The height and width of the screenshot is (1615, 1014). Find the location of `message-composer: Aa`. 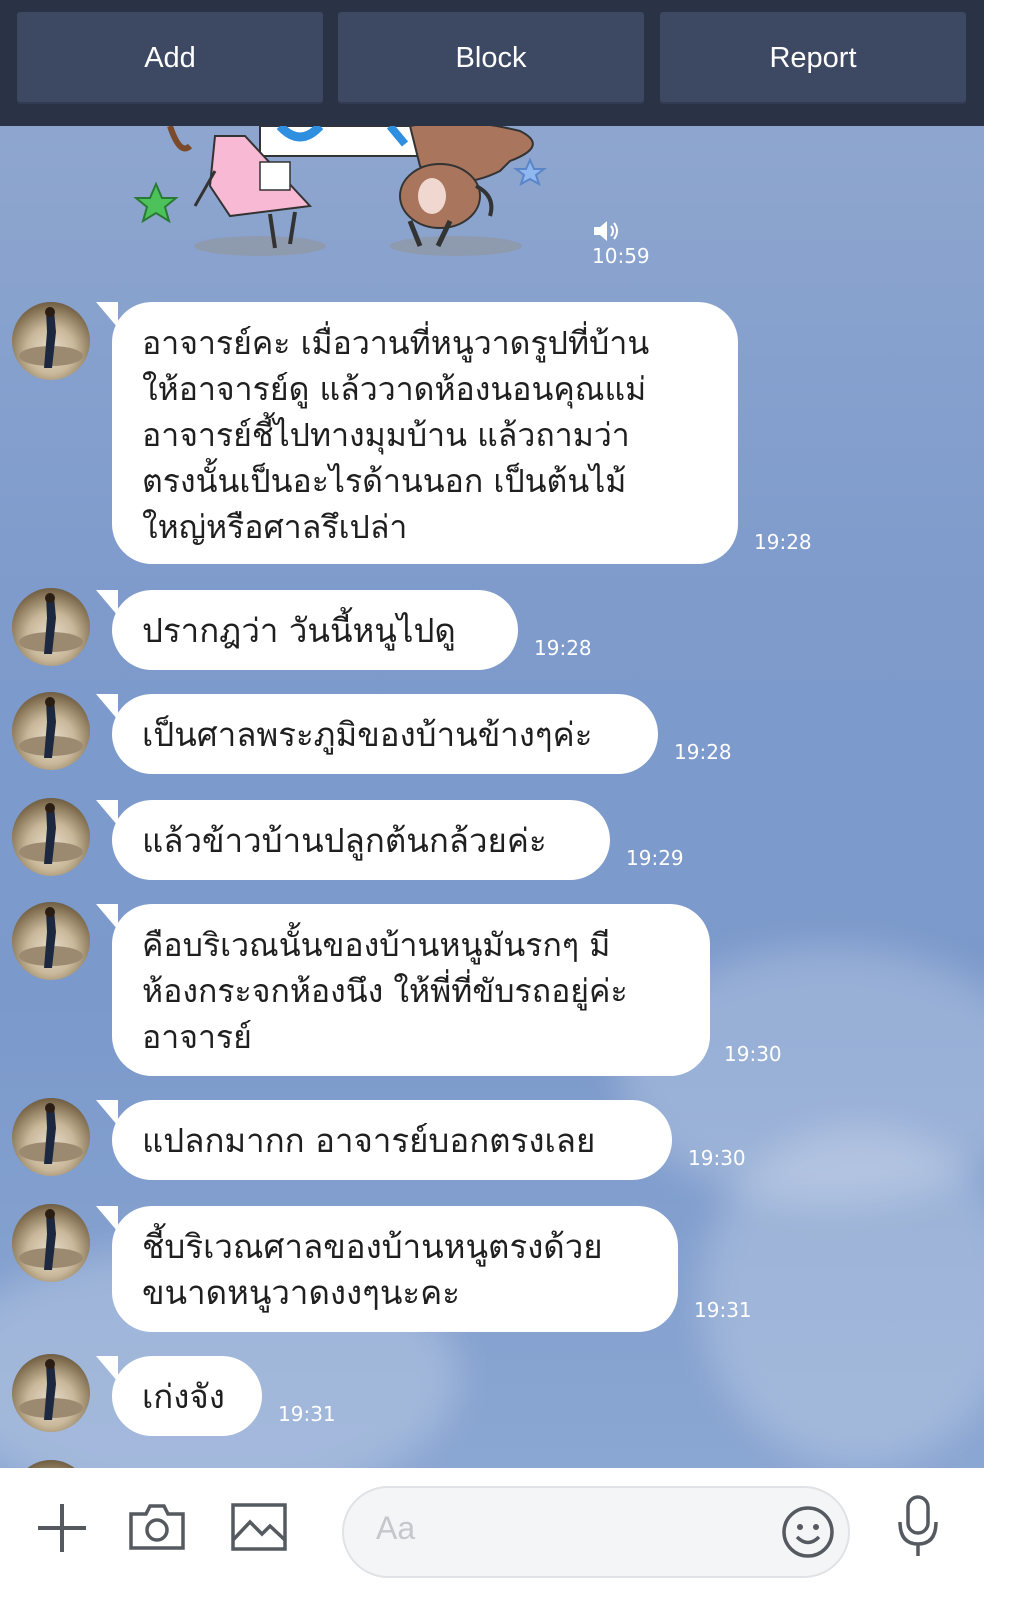

message-composer: Aa is located at coordinates (492, 1541).